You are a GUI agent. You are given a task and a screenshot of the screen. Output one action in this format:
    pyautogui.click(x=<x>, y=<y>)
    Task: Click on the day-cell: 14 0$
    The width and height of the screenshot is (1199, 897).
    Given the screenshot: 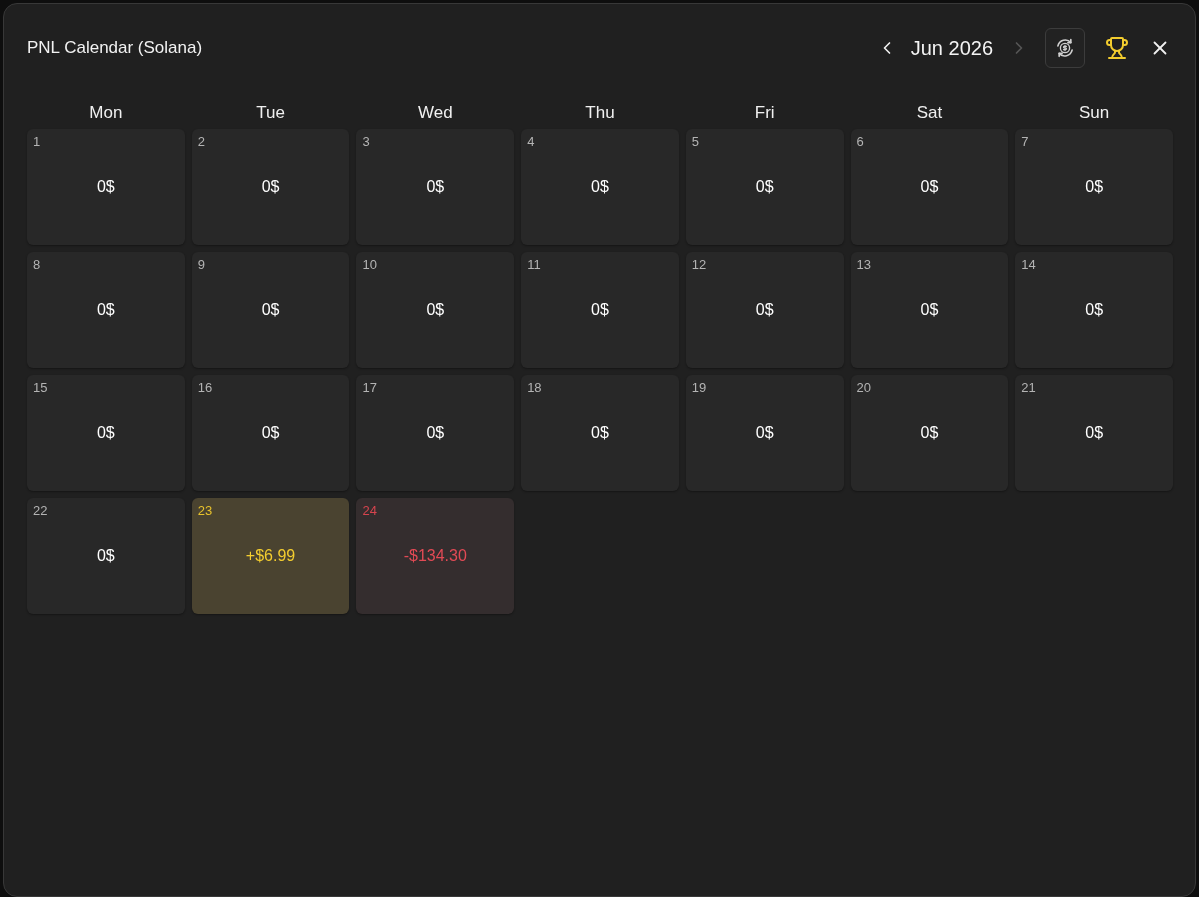 What is the action you would take?
    pyautogui.click(x=1094, y=310)
    